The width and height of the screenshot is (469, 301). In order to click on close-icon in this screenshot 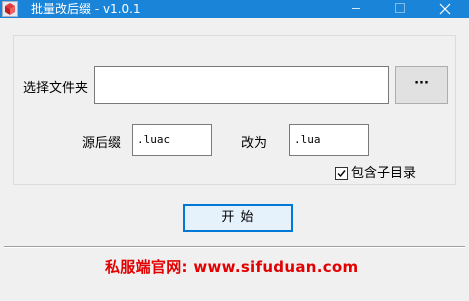, I will do `click(445, 9)`.